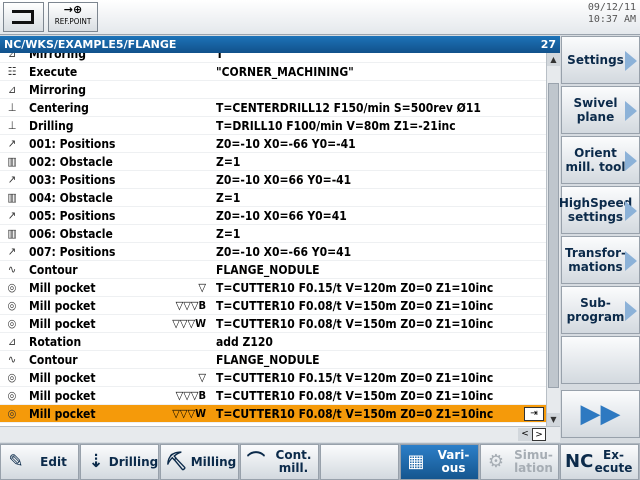 This screenshot has width=640, height=480. Describe the element at coordinates (600, 310) in the screenshot. I see `vertical-softkey-6: Sub-program` at that location.